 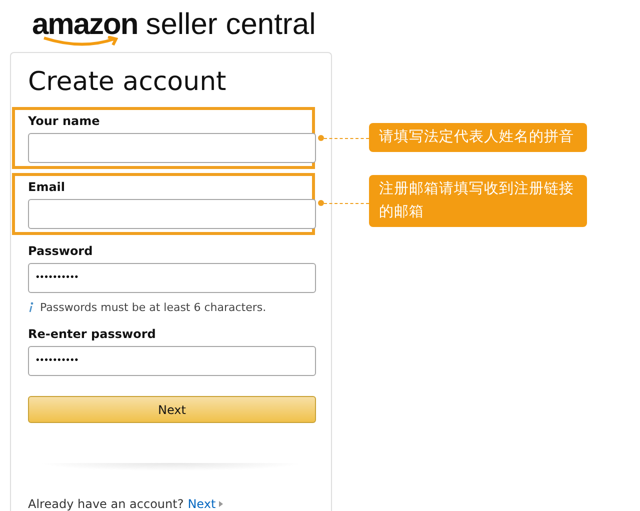 What do you see at coordinates (85, 25) in the screenshot?
I see `brand-name: amazon` at bounding box center [85, 25].